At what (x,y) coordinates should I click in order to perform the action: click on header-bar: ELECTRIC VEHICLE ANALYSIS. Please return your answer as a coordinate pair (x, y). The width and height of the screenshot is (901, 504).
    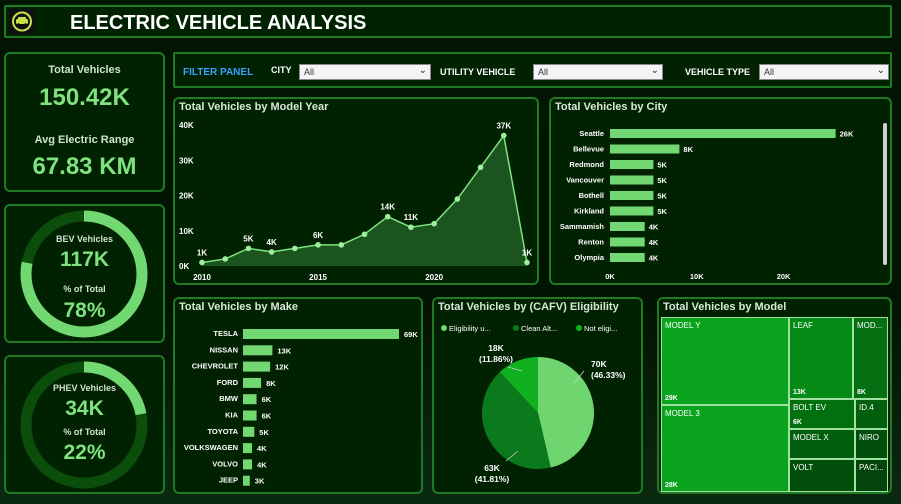
    Looking at the image, I should click on (448, 21).